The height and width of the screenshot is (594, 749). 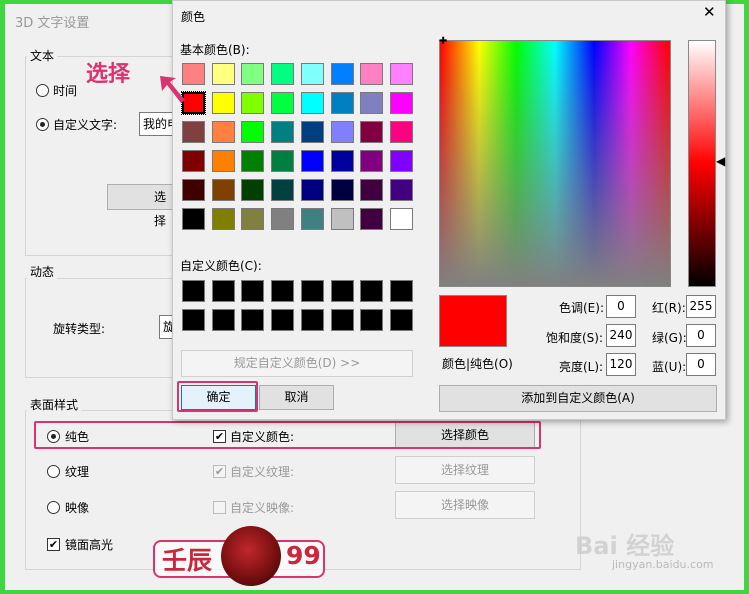 I want to click on logo-text-right: 99, so click(x=303, y=555).